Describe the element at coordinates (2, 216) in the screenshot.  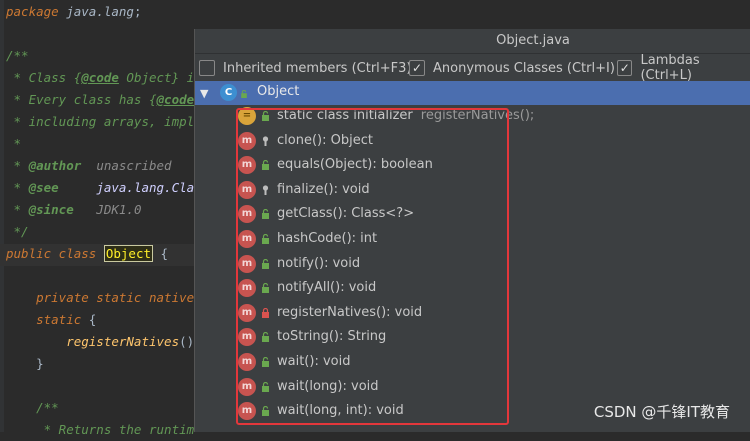
I see `editor-gutter` at that location.